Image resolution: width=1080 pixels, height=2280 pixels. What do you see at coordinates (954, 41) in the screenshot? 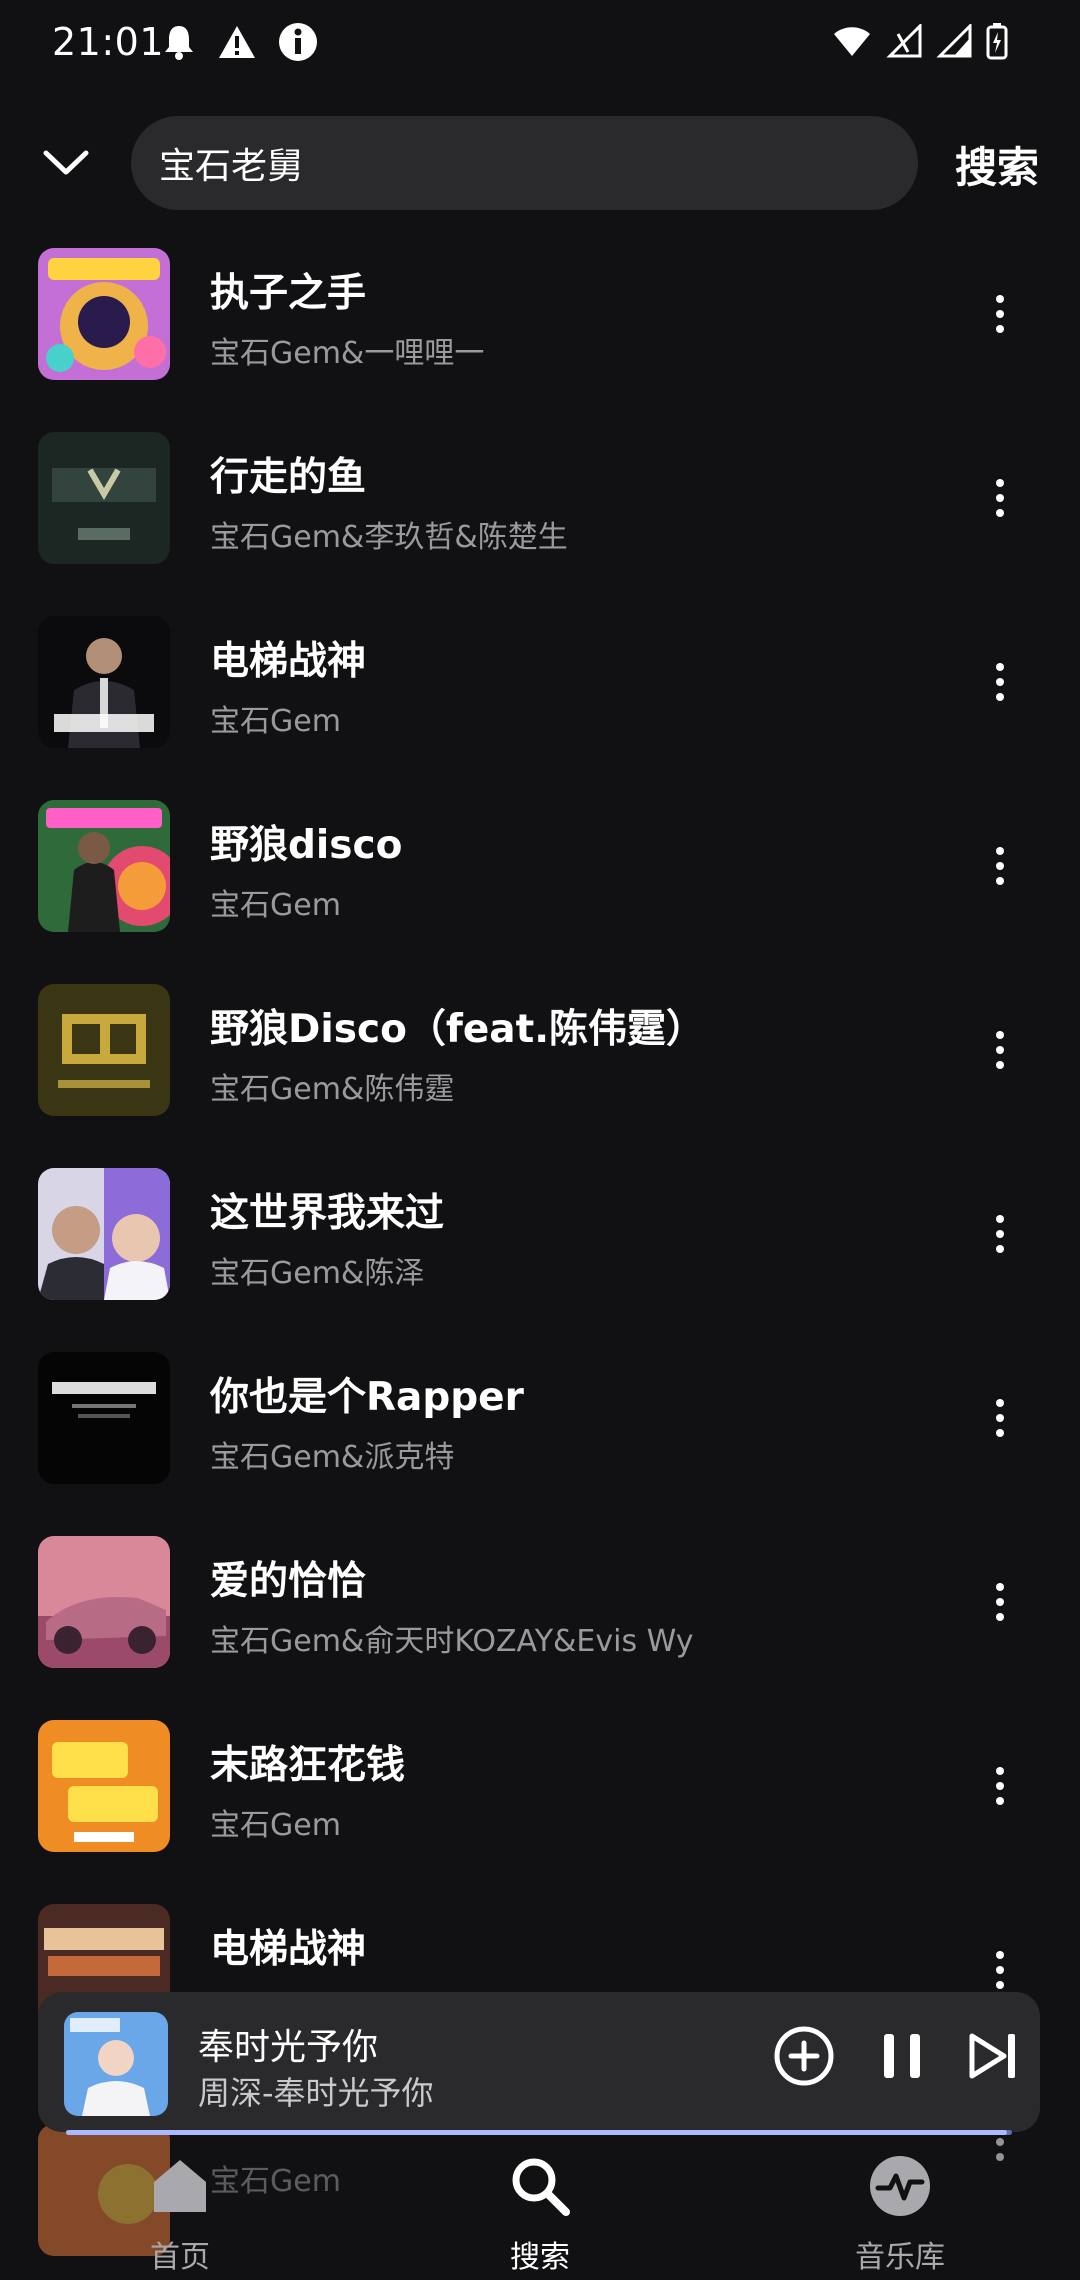
I see `cell-signal-2-icon` at bounding box center [954, 41].